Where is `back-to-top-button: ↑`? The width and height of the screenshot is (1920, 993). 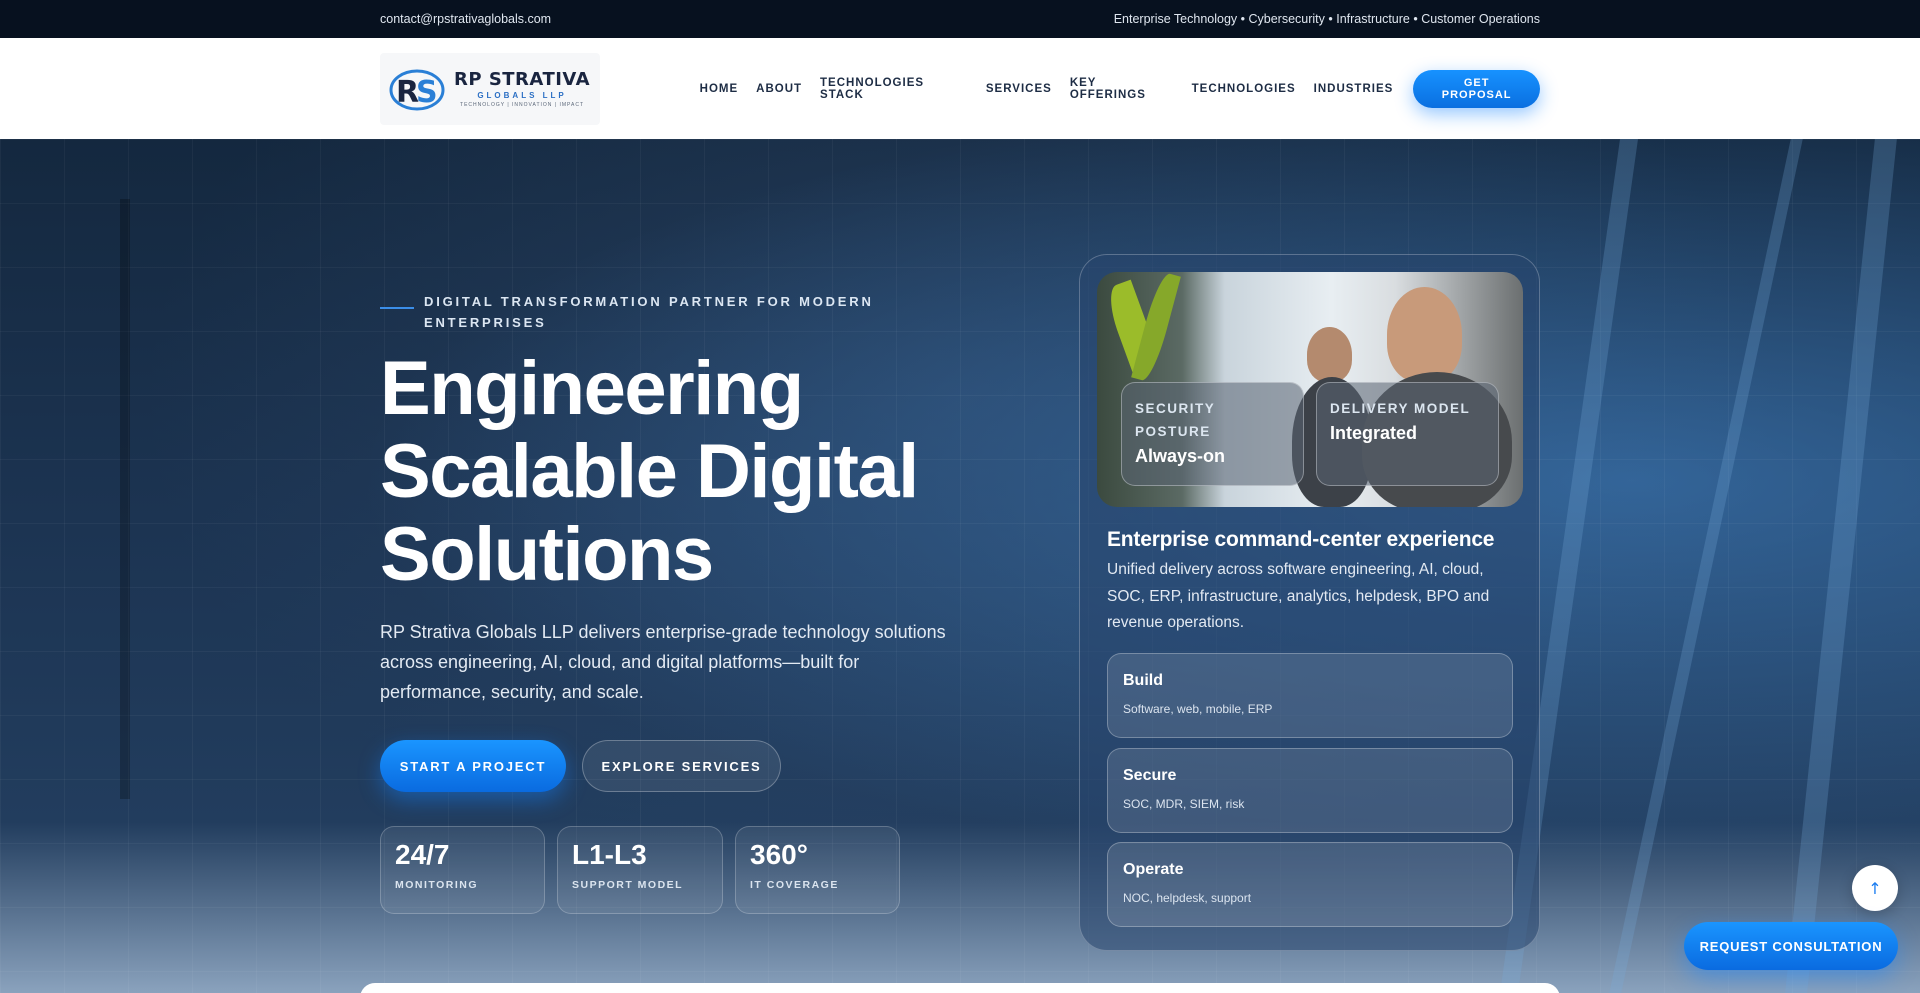 back-to-top-button: ↑ is located at coordinates (1875, 888).